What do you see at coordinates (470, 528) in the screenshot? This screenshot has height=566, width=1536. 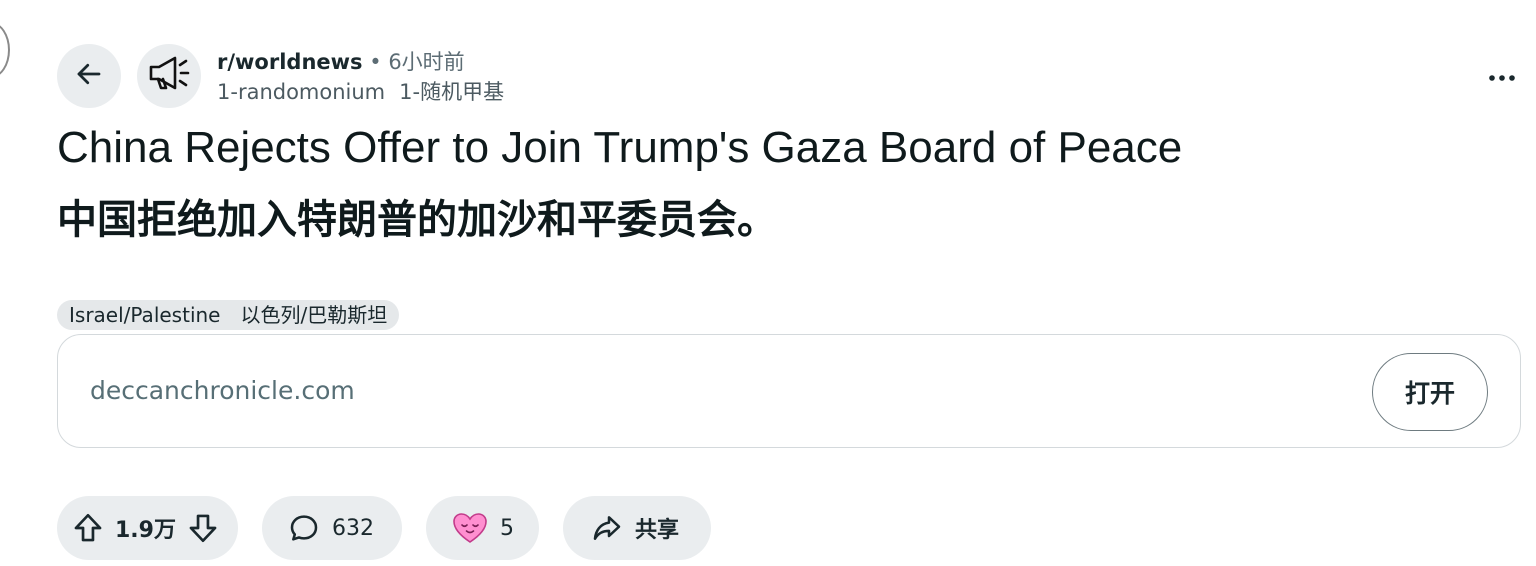 I see `heart-face-icon` at bounding box center [470, 528].